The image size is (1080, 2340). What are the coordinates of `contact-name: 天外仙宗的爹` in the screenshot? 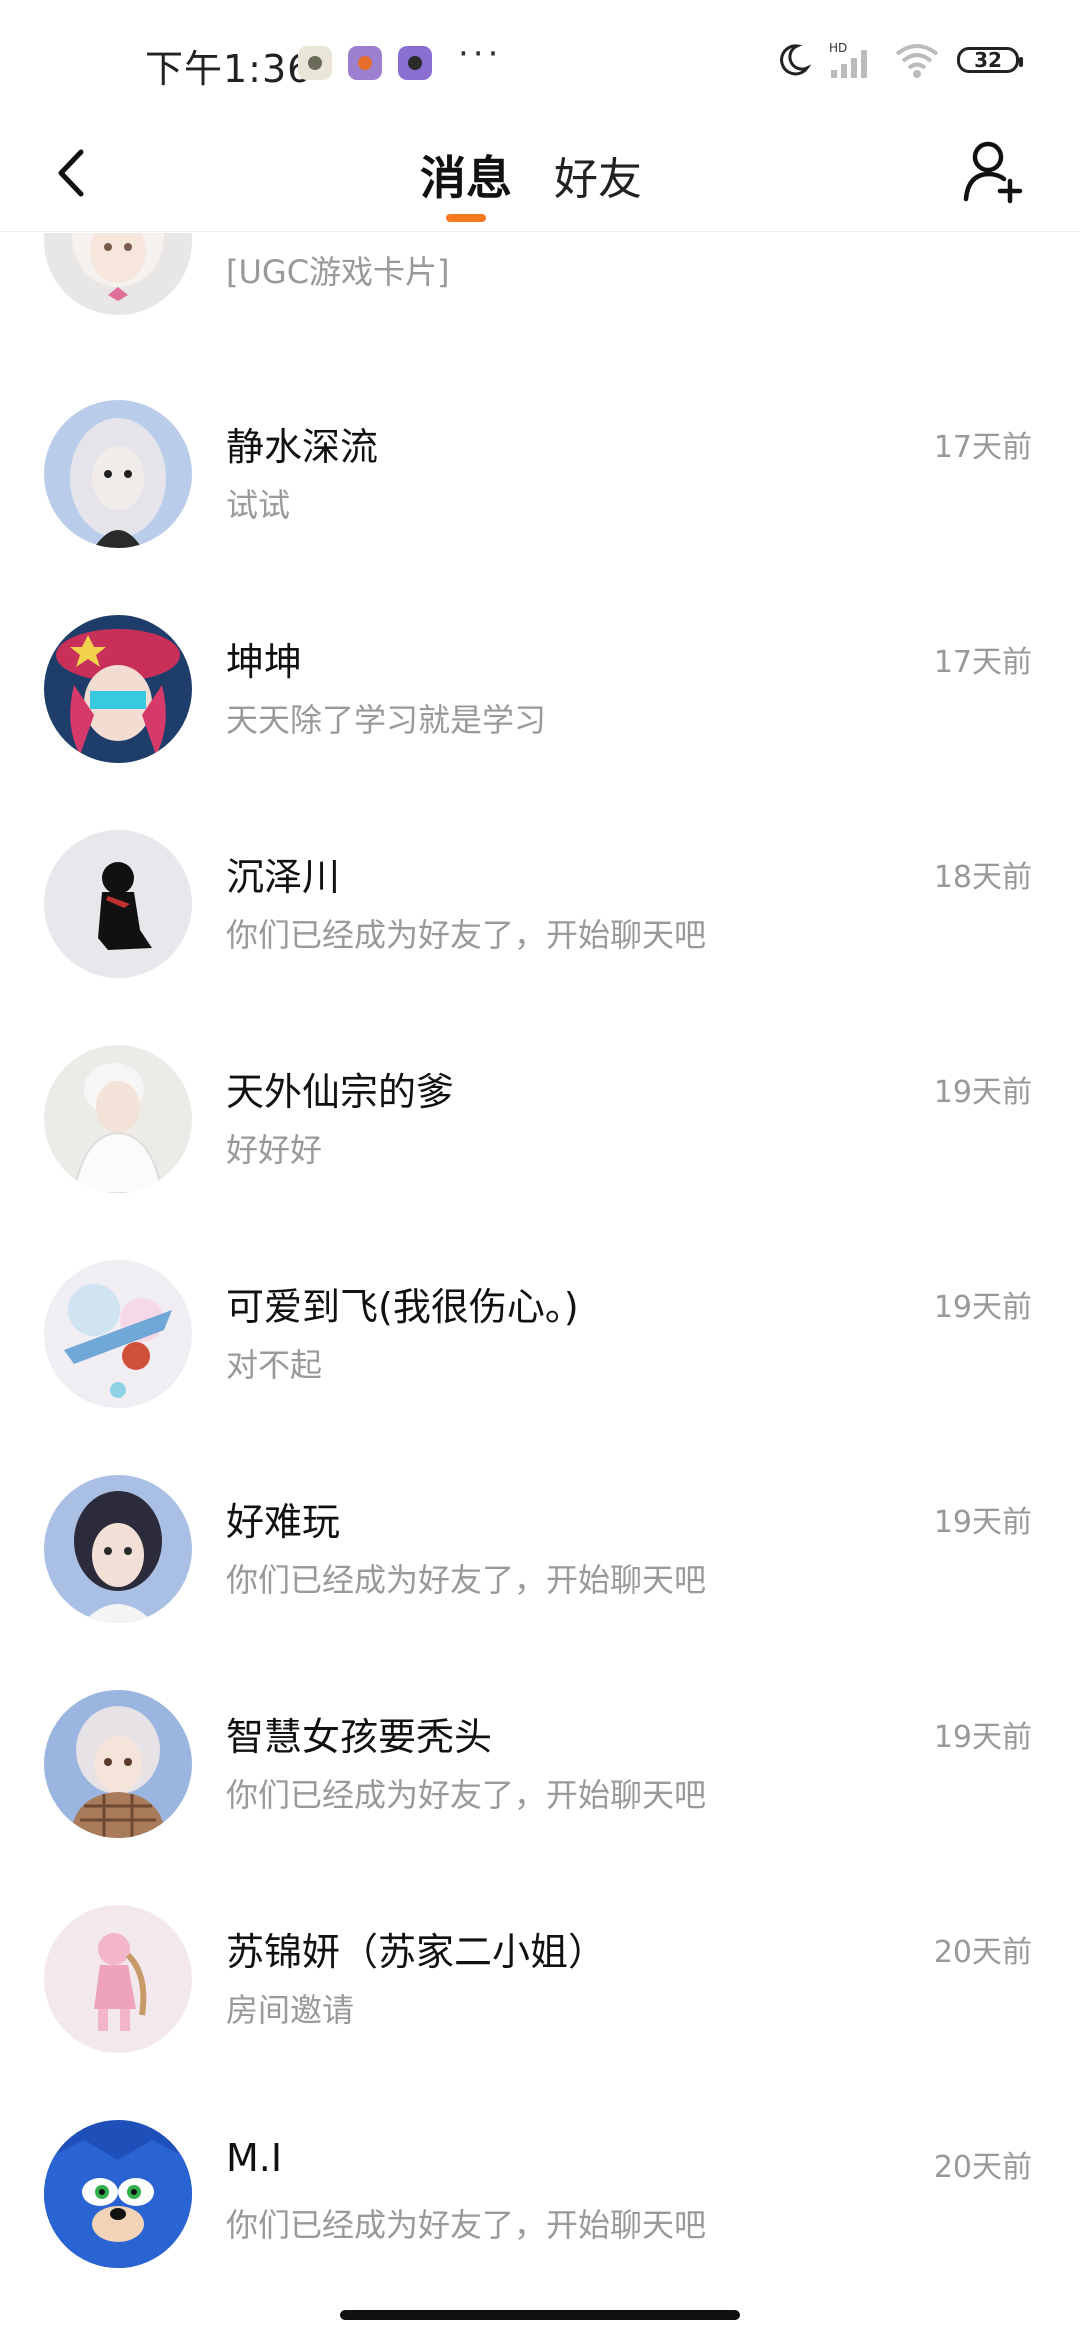 It's located at (340, 1092).